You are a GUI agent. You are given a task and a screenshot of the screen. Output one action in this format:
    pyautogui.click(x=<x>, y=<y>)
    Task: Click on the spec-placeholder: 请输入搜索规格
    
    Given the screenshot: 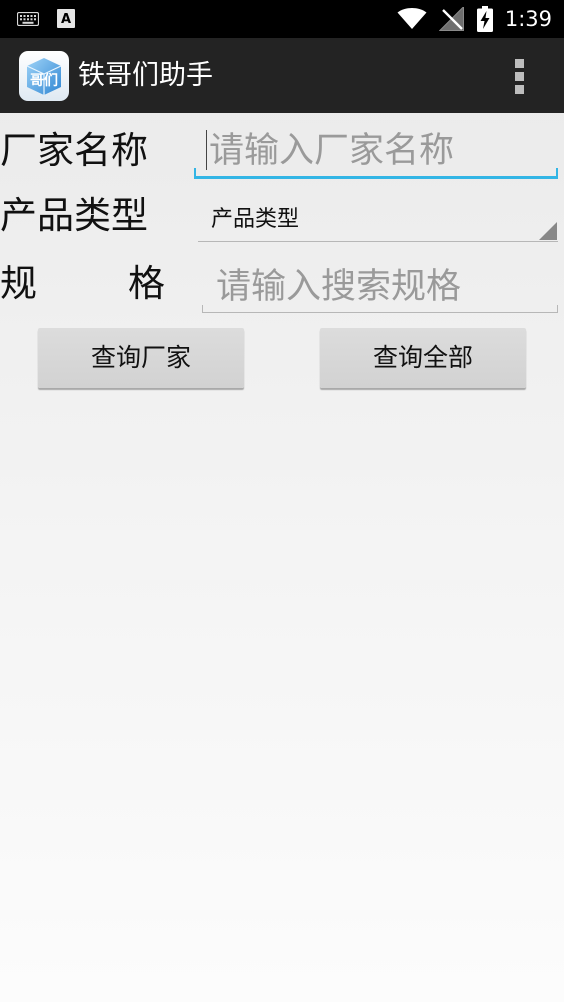 What is the action you would take?
    pyautogui.click(x=339, y=287)
    